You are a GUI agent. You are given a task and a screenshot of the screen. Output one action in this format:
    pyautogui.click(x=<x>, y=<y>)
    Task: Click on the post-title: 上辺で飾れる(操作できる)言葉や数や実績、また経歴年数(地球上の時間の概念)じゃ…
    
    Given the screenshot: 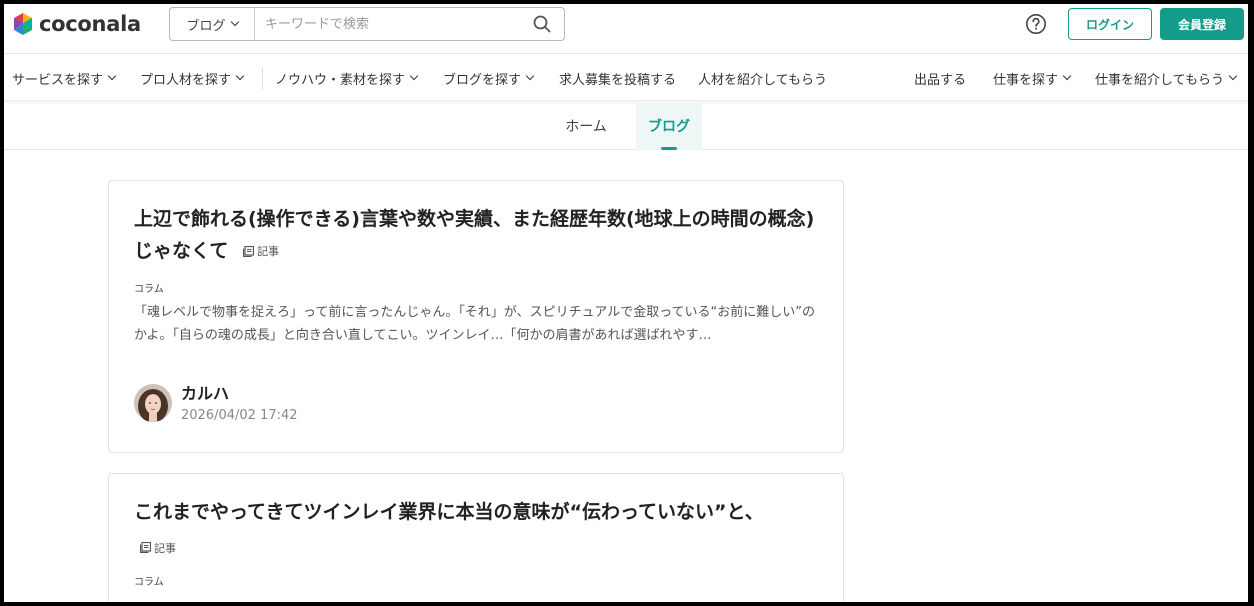 What is the action you would take?
    pyautogui.click(x=479, y=235)
    